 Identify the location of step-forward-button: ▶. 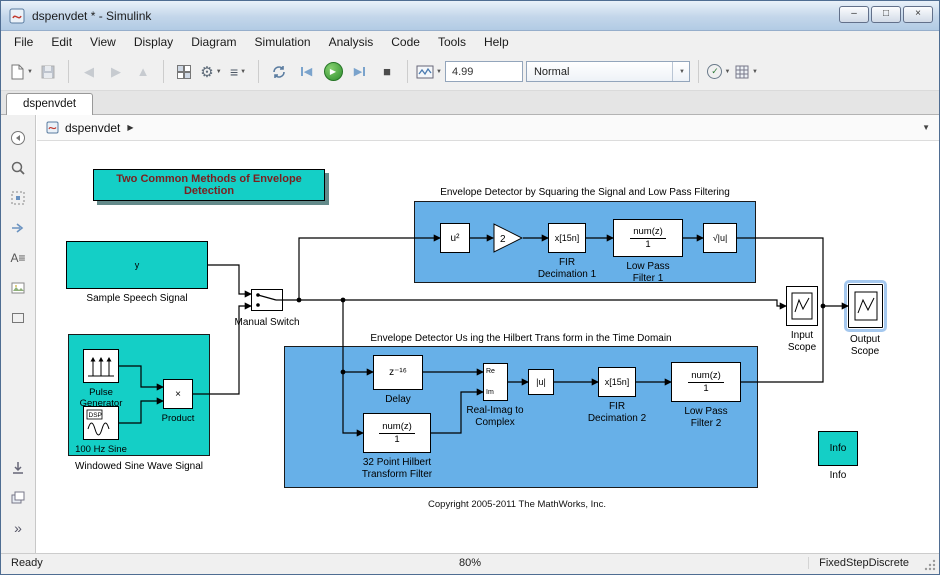
(360, 72).